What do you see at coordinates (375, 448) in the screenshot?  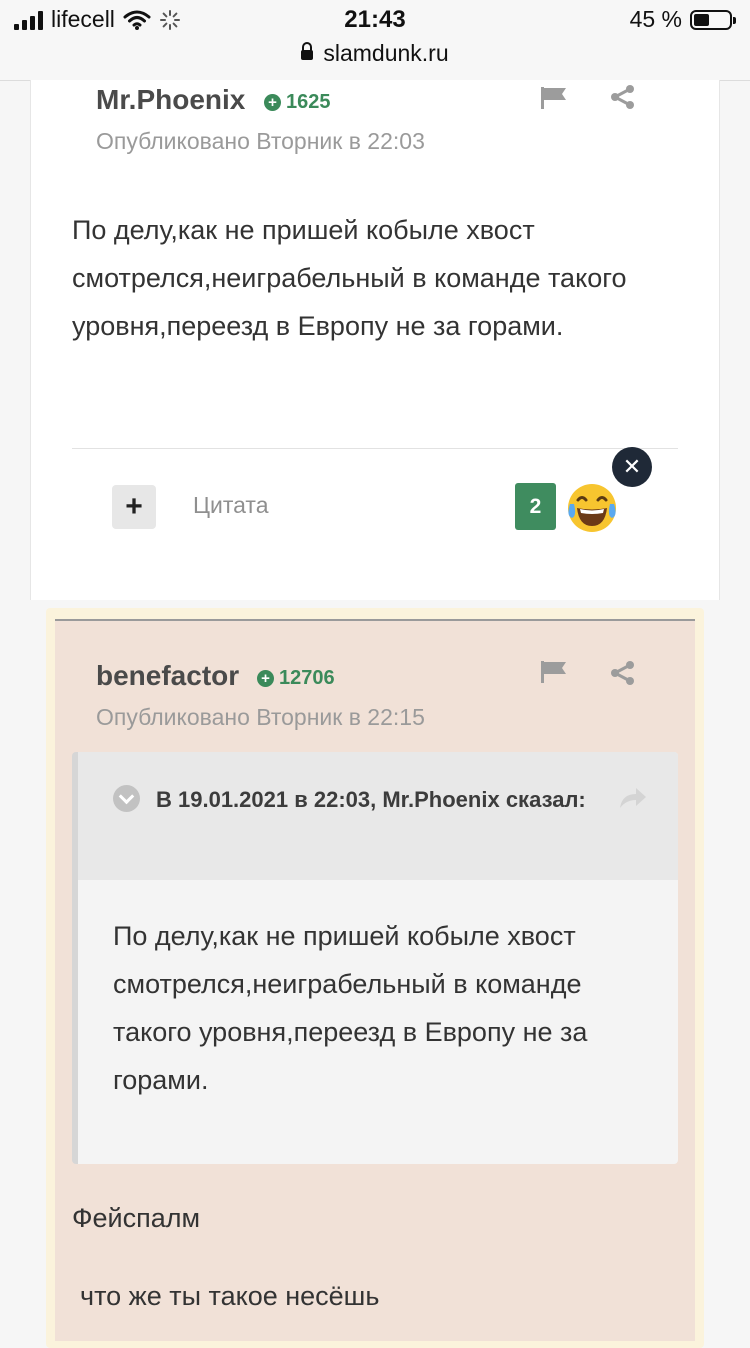 I see `post-divider` at bounding box center [375, 448].